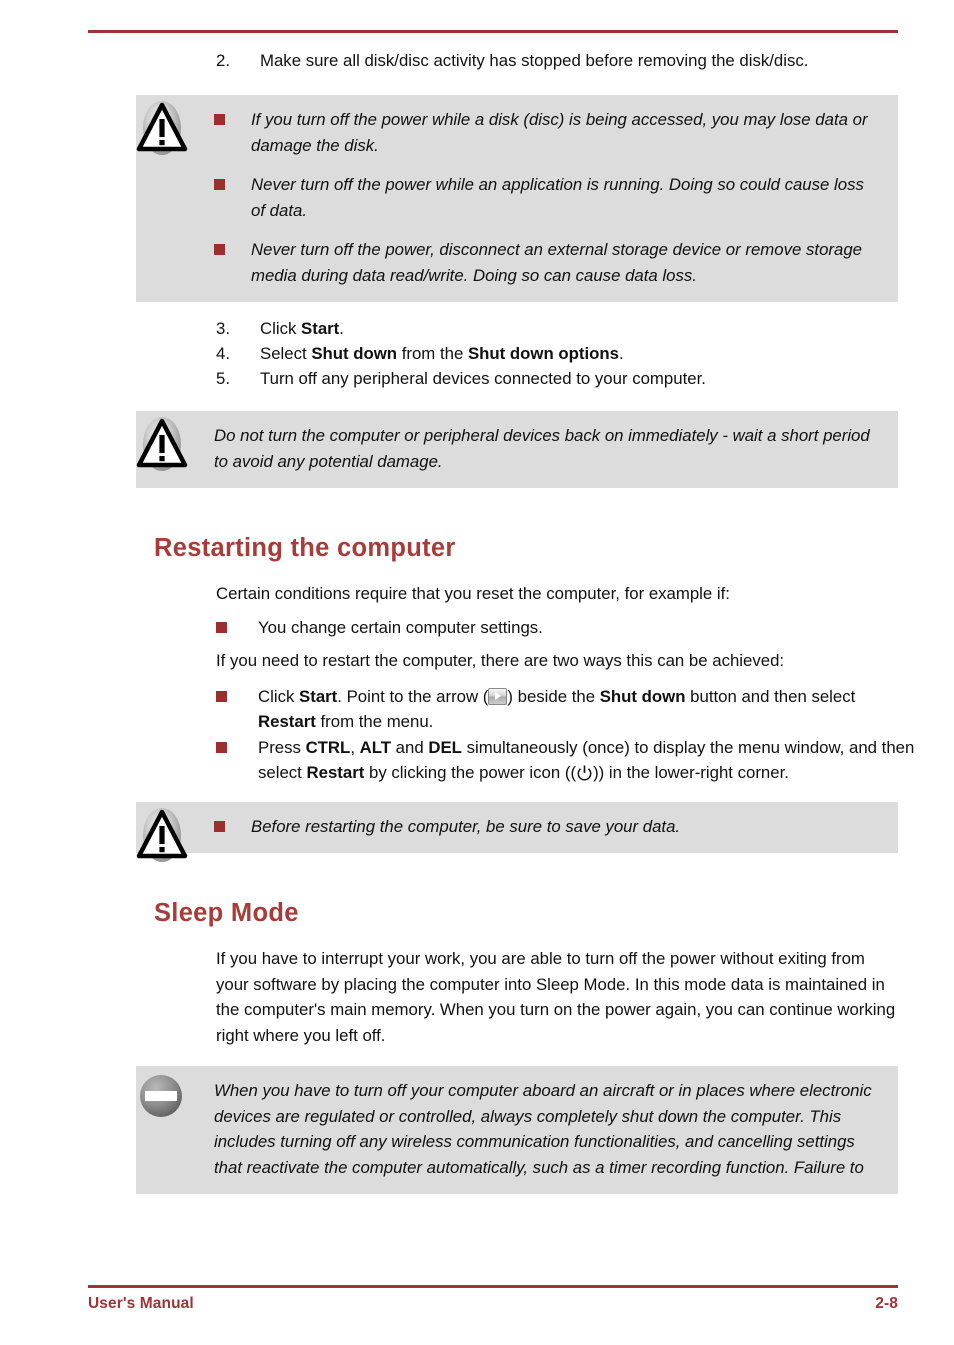  Describe the element at coordinates (355, 747) in the screenshot. I see `method-2-part-2: ,` at that location.